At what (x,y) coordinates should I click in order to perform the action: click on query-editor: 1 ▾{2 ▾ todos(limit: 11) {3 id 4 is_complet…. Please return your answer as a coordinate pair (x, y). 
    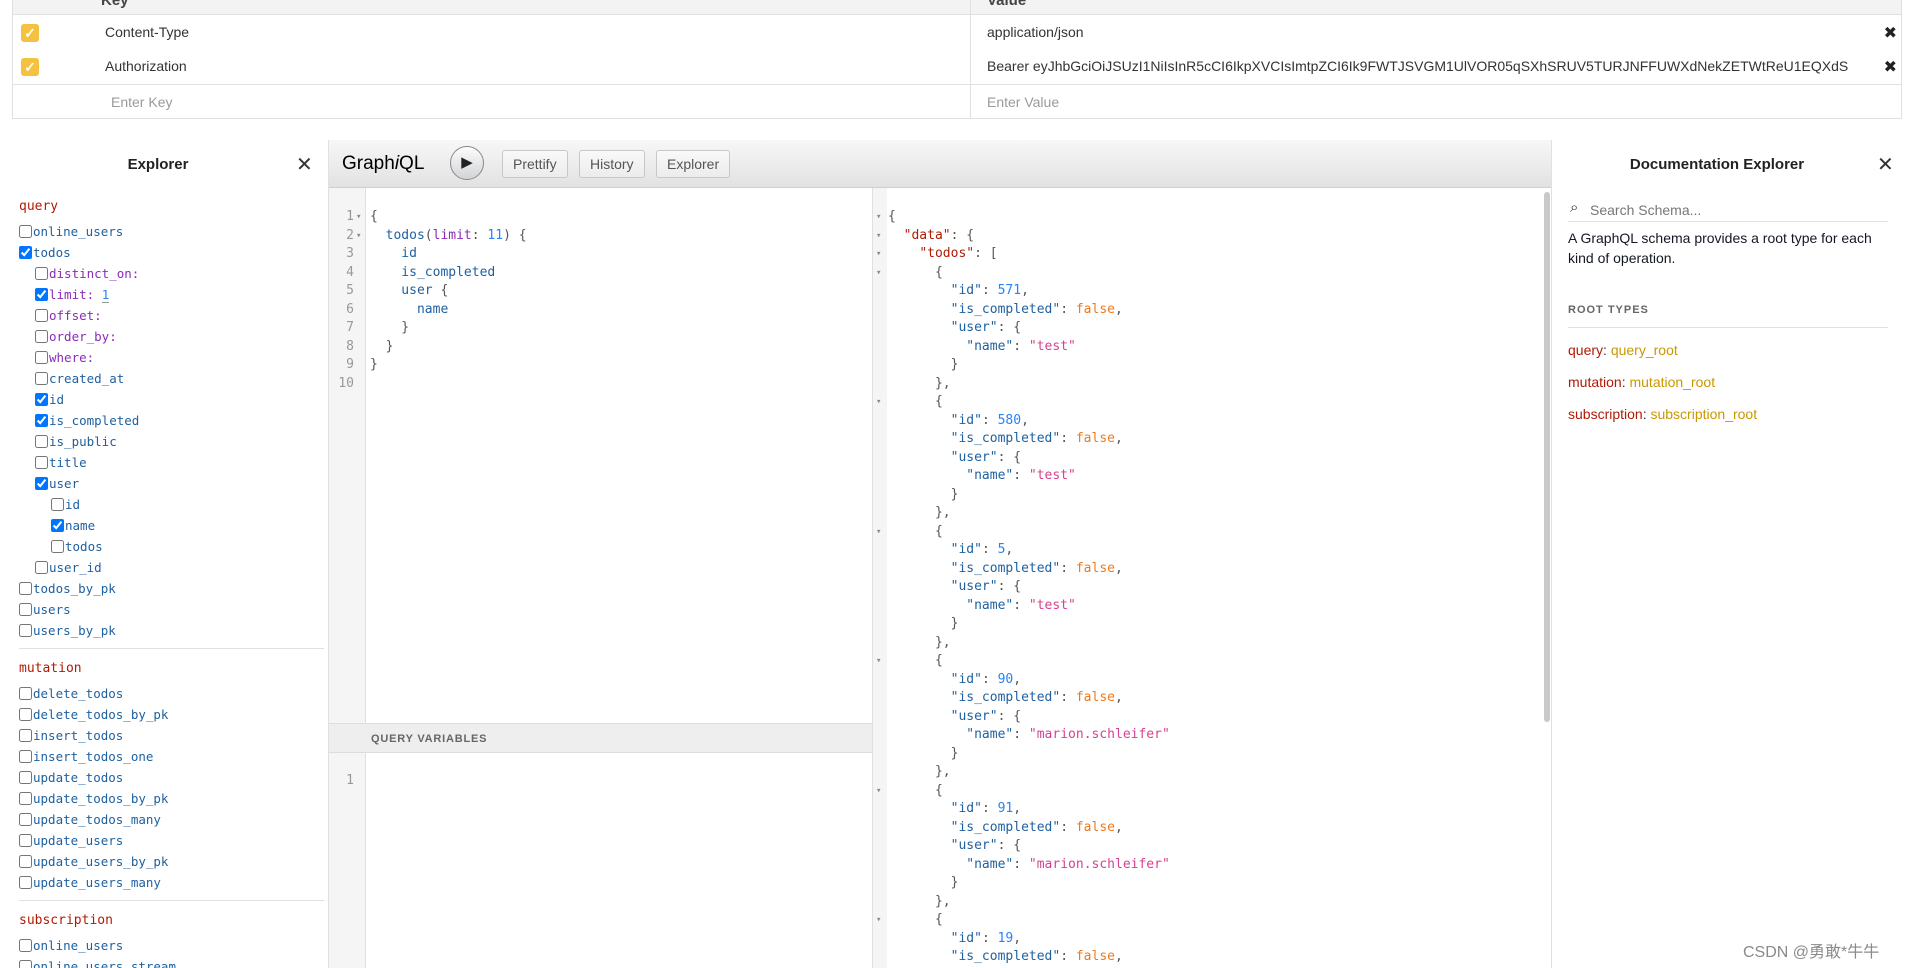
    Looking at the image, I should click on (427, 300).